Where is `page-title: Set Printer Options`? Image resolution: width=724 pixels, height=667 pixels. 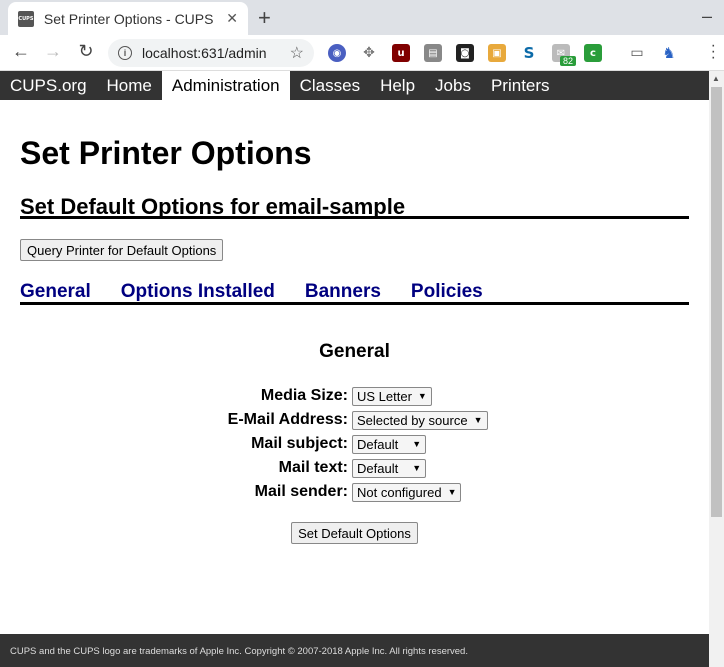 page-title: Set Printer Options is located at coordinates (166, 153).